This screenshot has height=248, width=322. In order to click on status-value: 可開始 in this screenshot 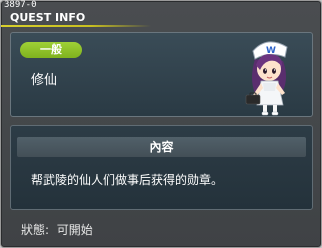, I will do `click(74, 230)`.